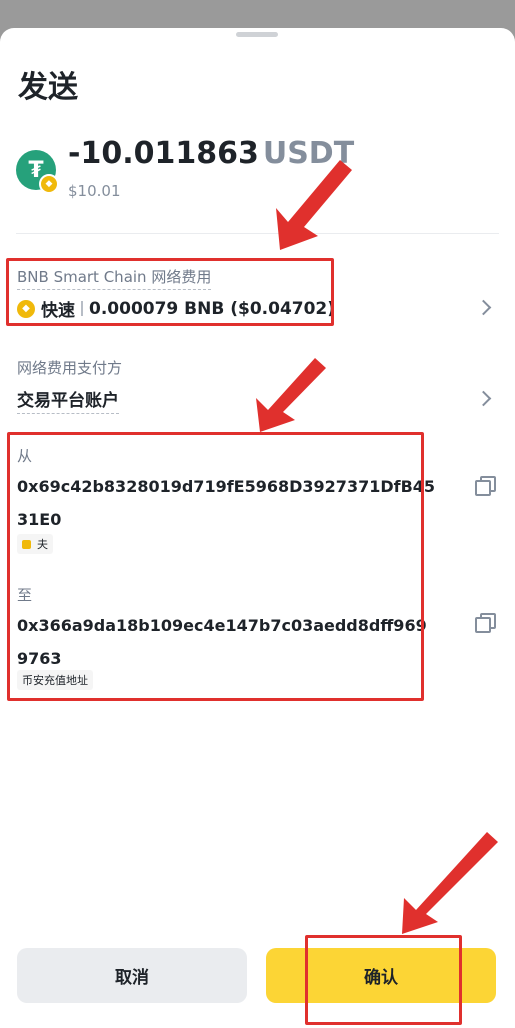  Describe the element at coordinates (212, 308) in the screenshot. I see `fee-amount: 0.000079 BNB ($0.04702)` at that location.